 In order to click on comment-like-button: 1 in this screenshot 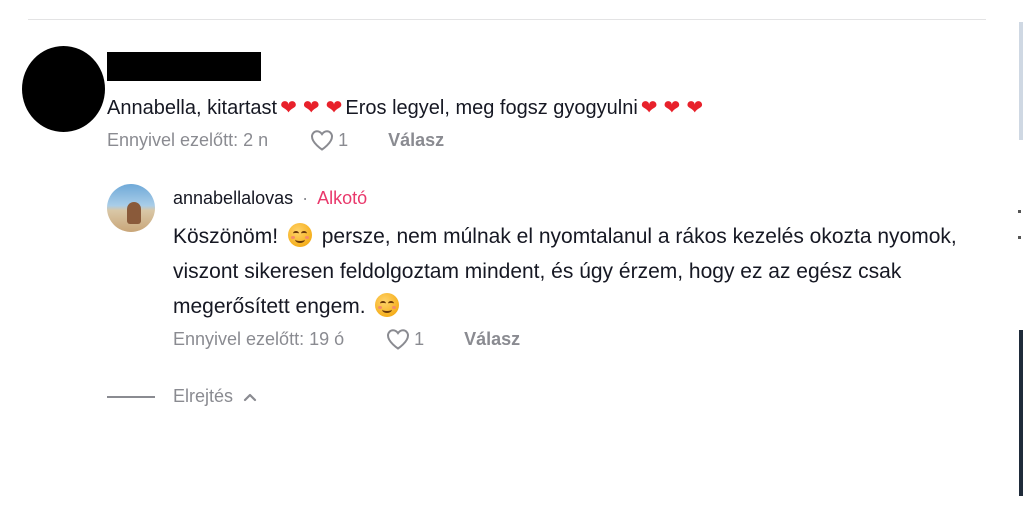, I will do `click(329, 140)`.